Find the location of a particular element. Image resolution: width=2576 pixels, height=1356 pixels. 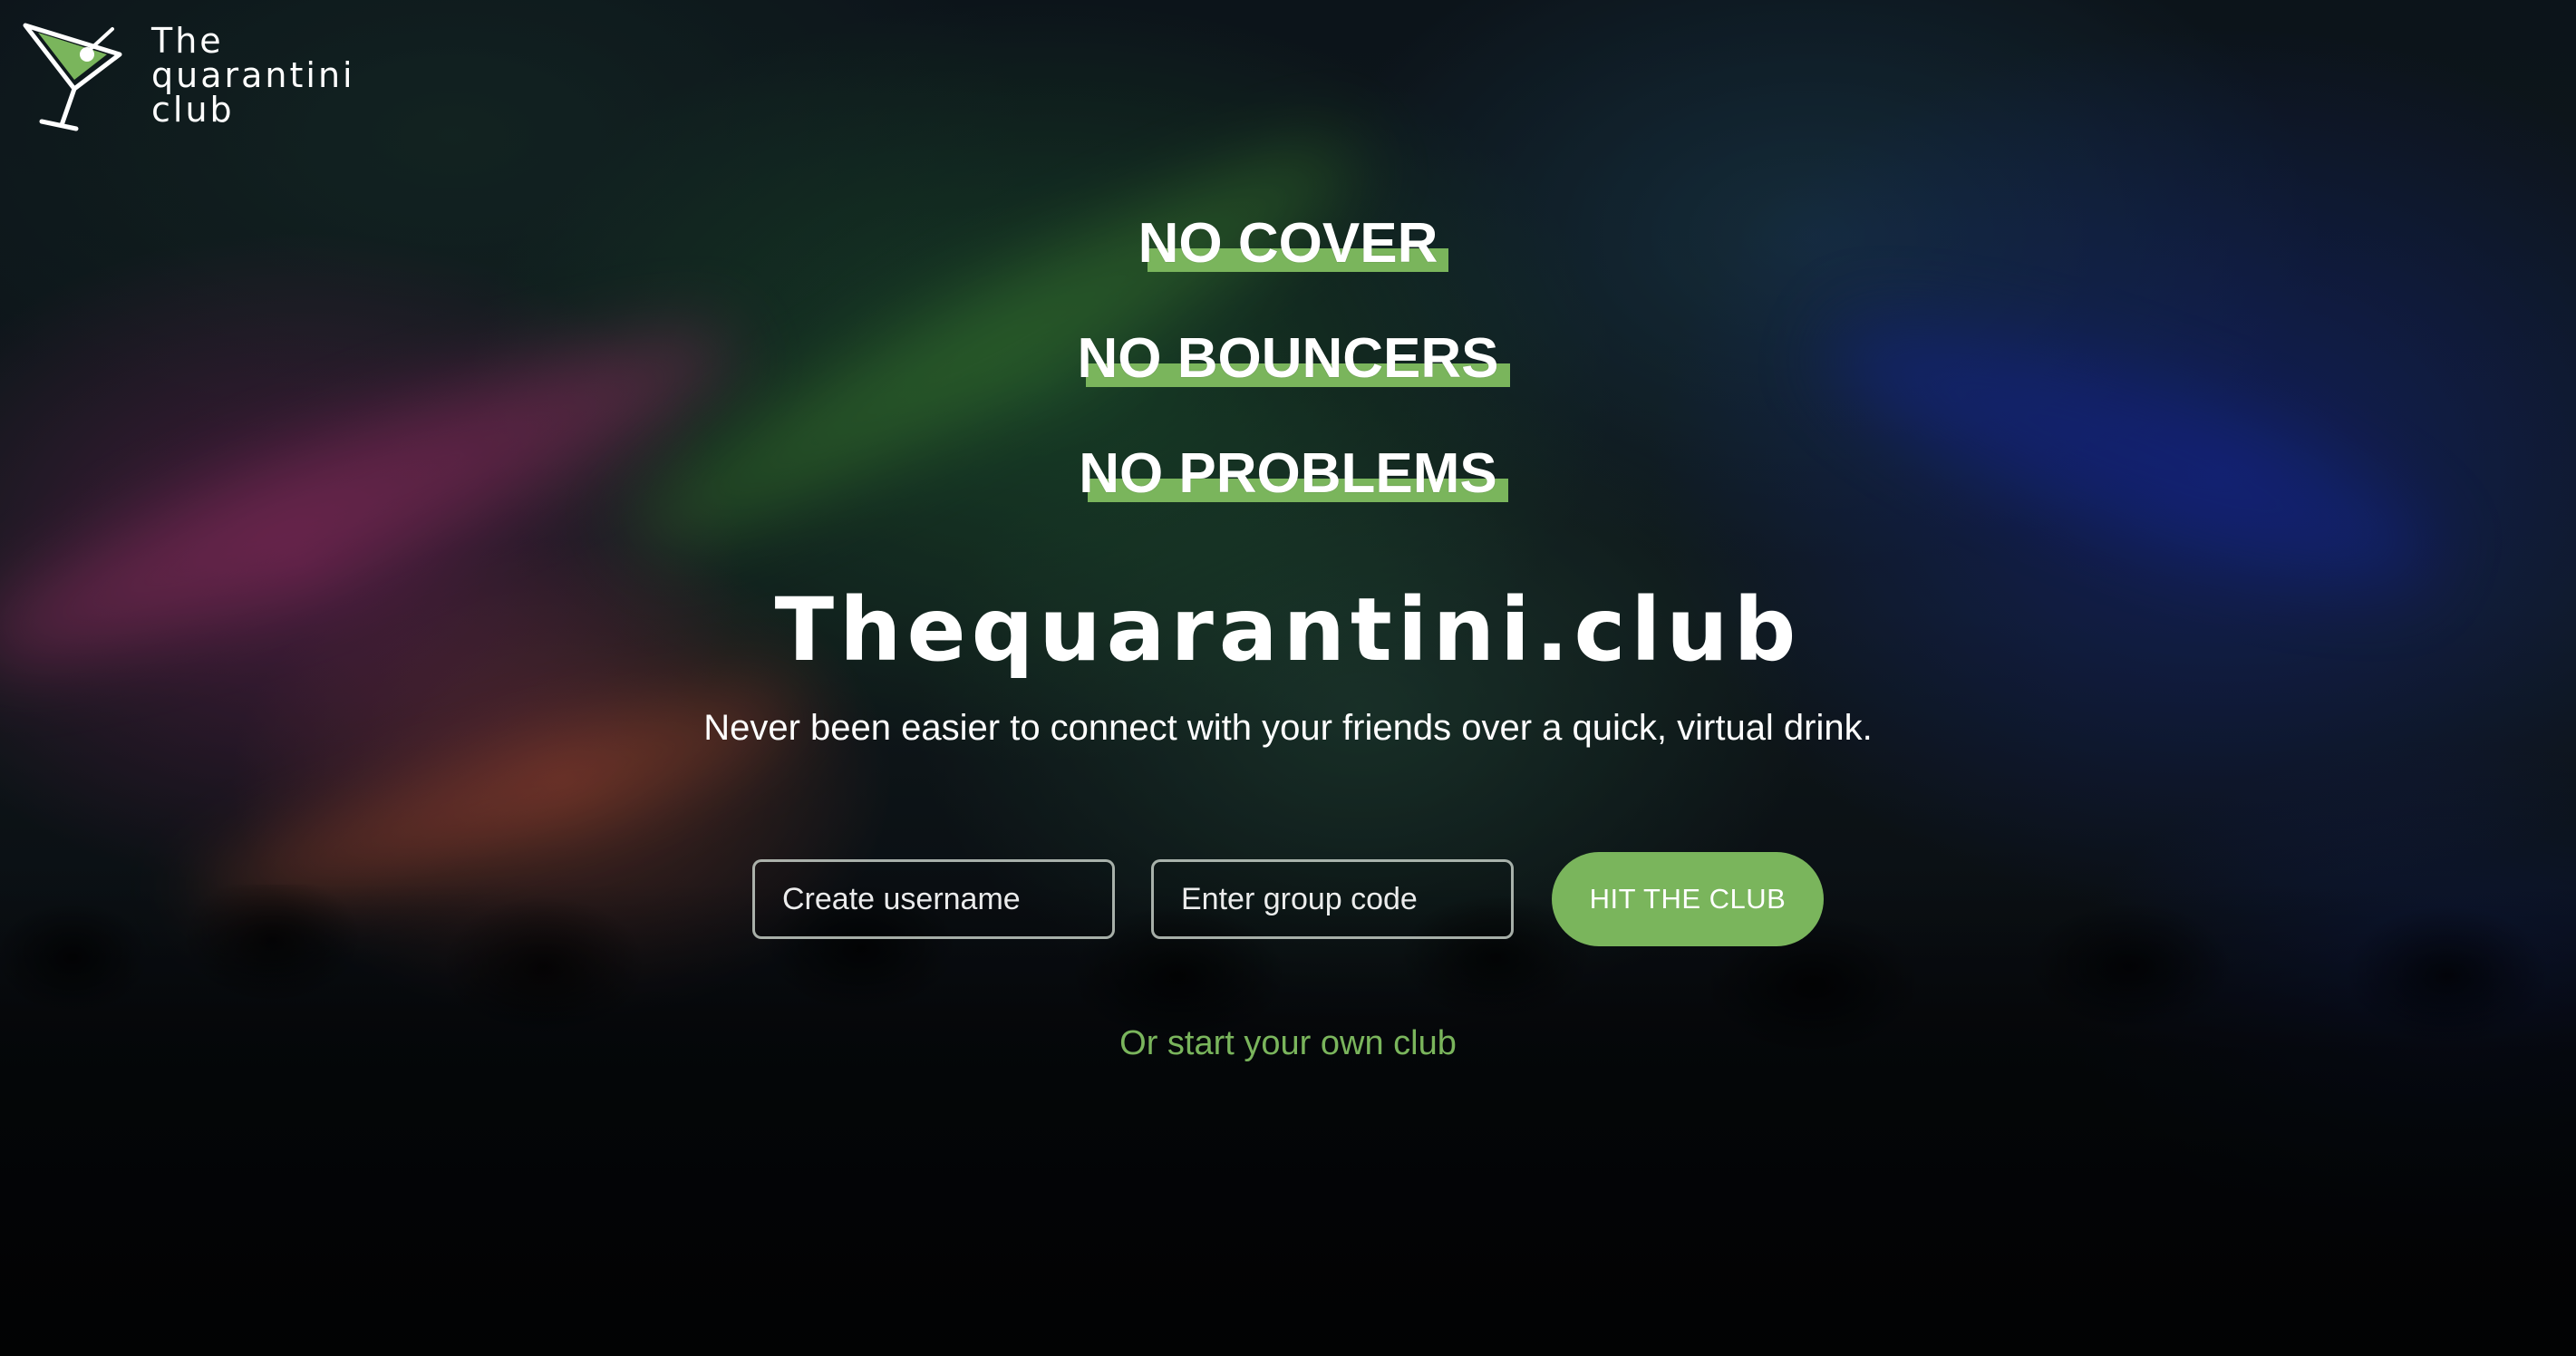

tagline: NO BOUNCERS is located at coordinates (1293, 358).